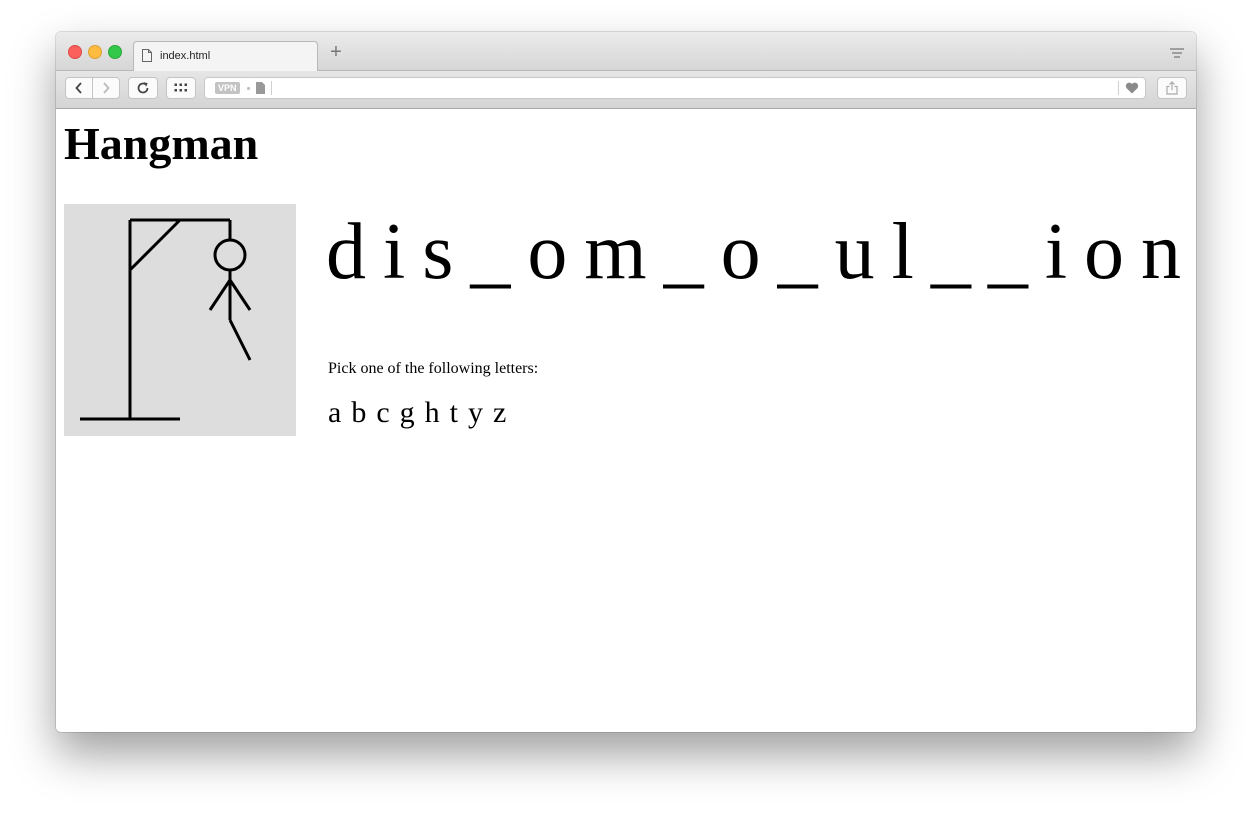 This screenshot has width=1252, height=813. Describe the element at coordinates (432, 413) in the screenshot. I see `letter-button-h: h` at that location.